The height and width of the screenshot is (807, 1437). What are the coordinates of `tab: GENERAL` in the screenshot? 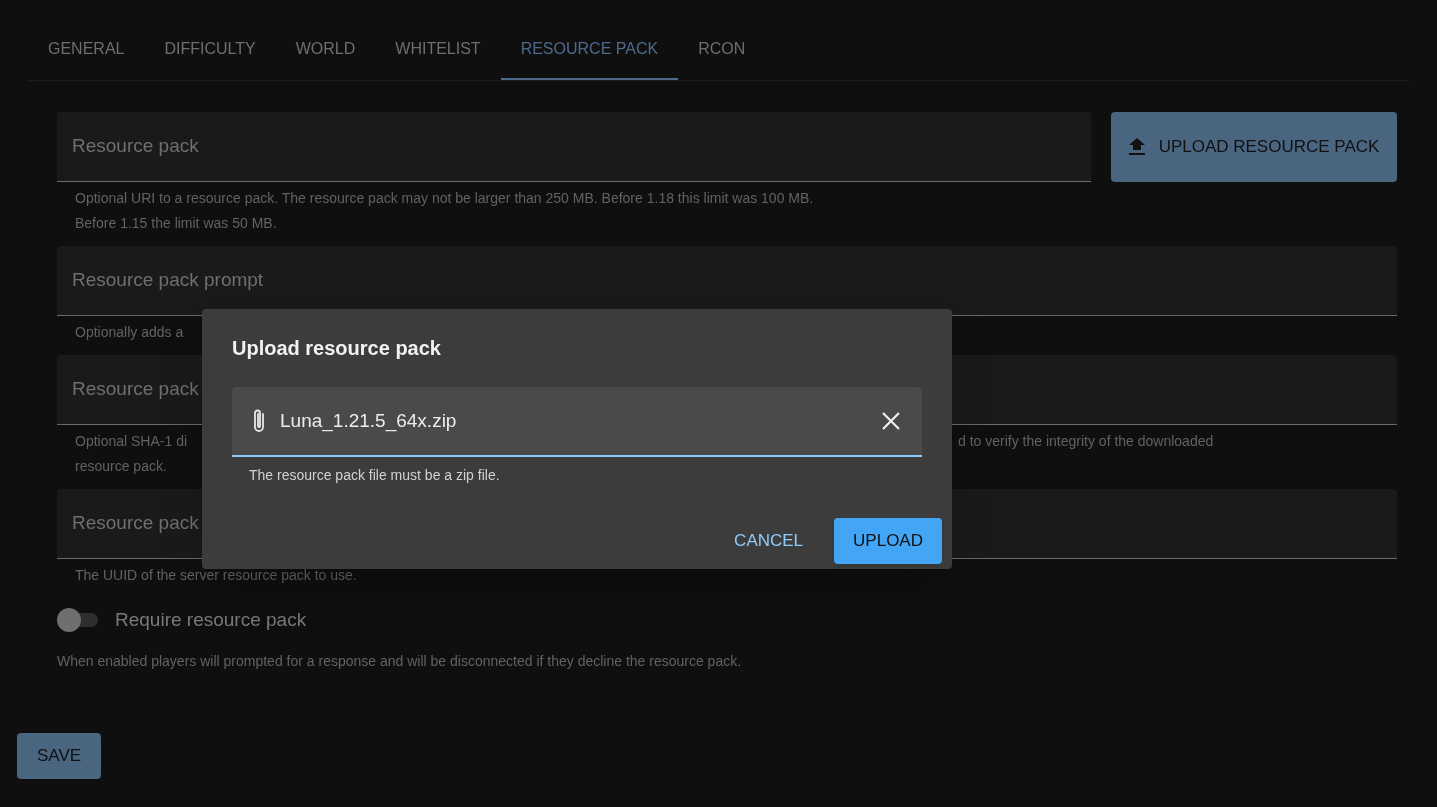 It's located at (86, 50).